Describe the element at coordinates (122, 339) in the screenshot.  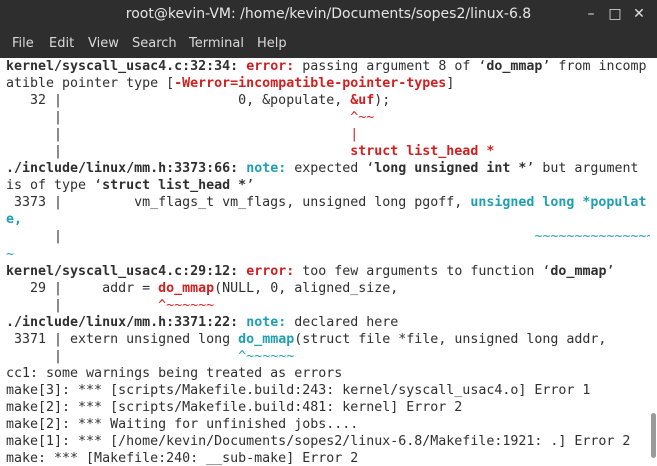
I see `source-code: 3371 | extern unsigned long` at that location.